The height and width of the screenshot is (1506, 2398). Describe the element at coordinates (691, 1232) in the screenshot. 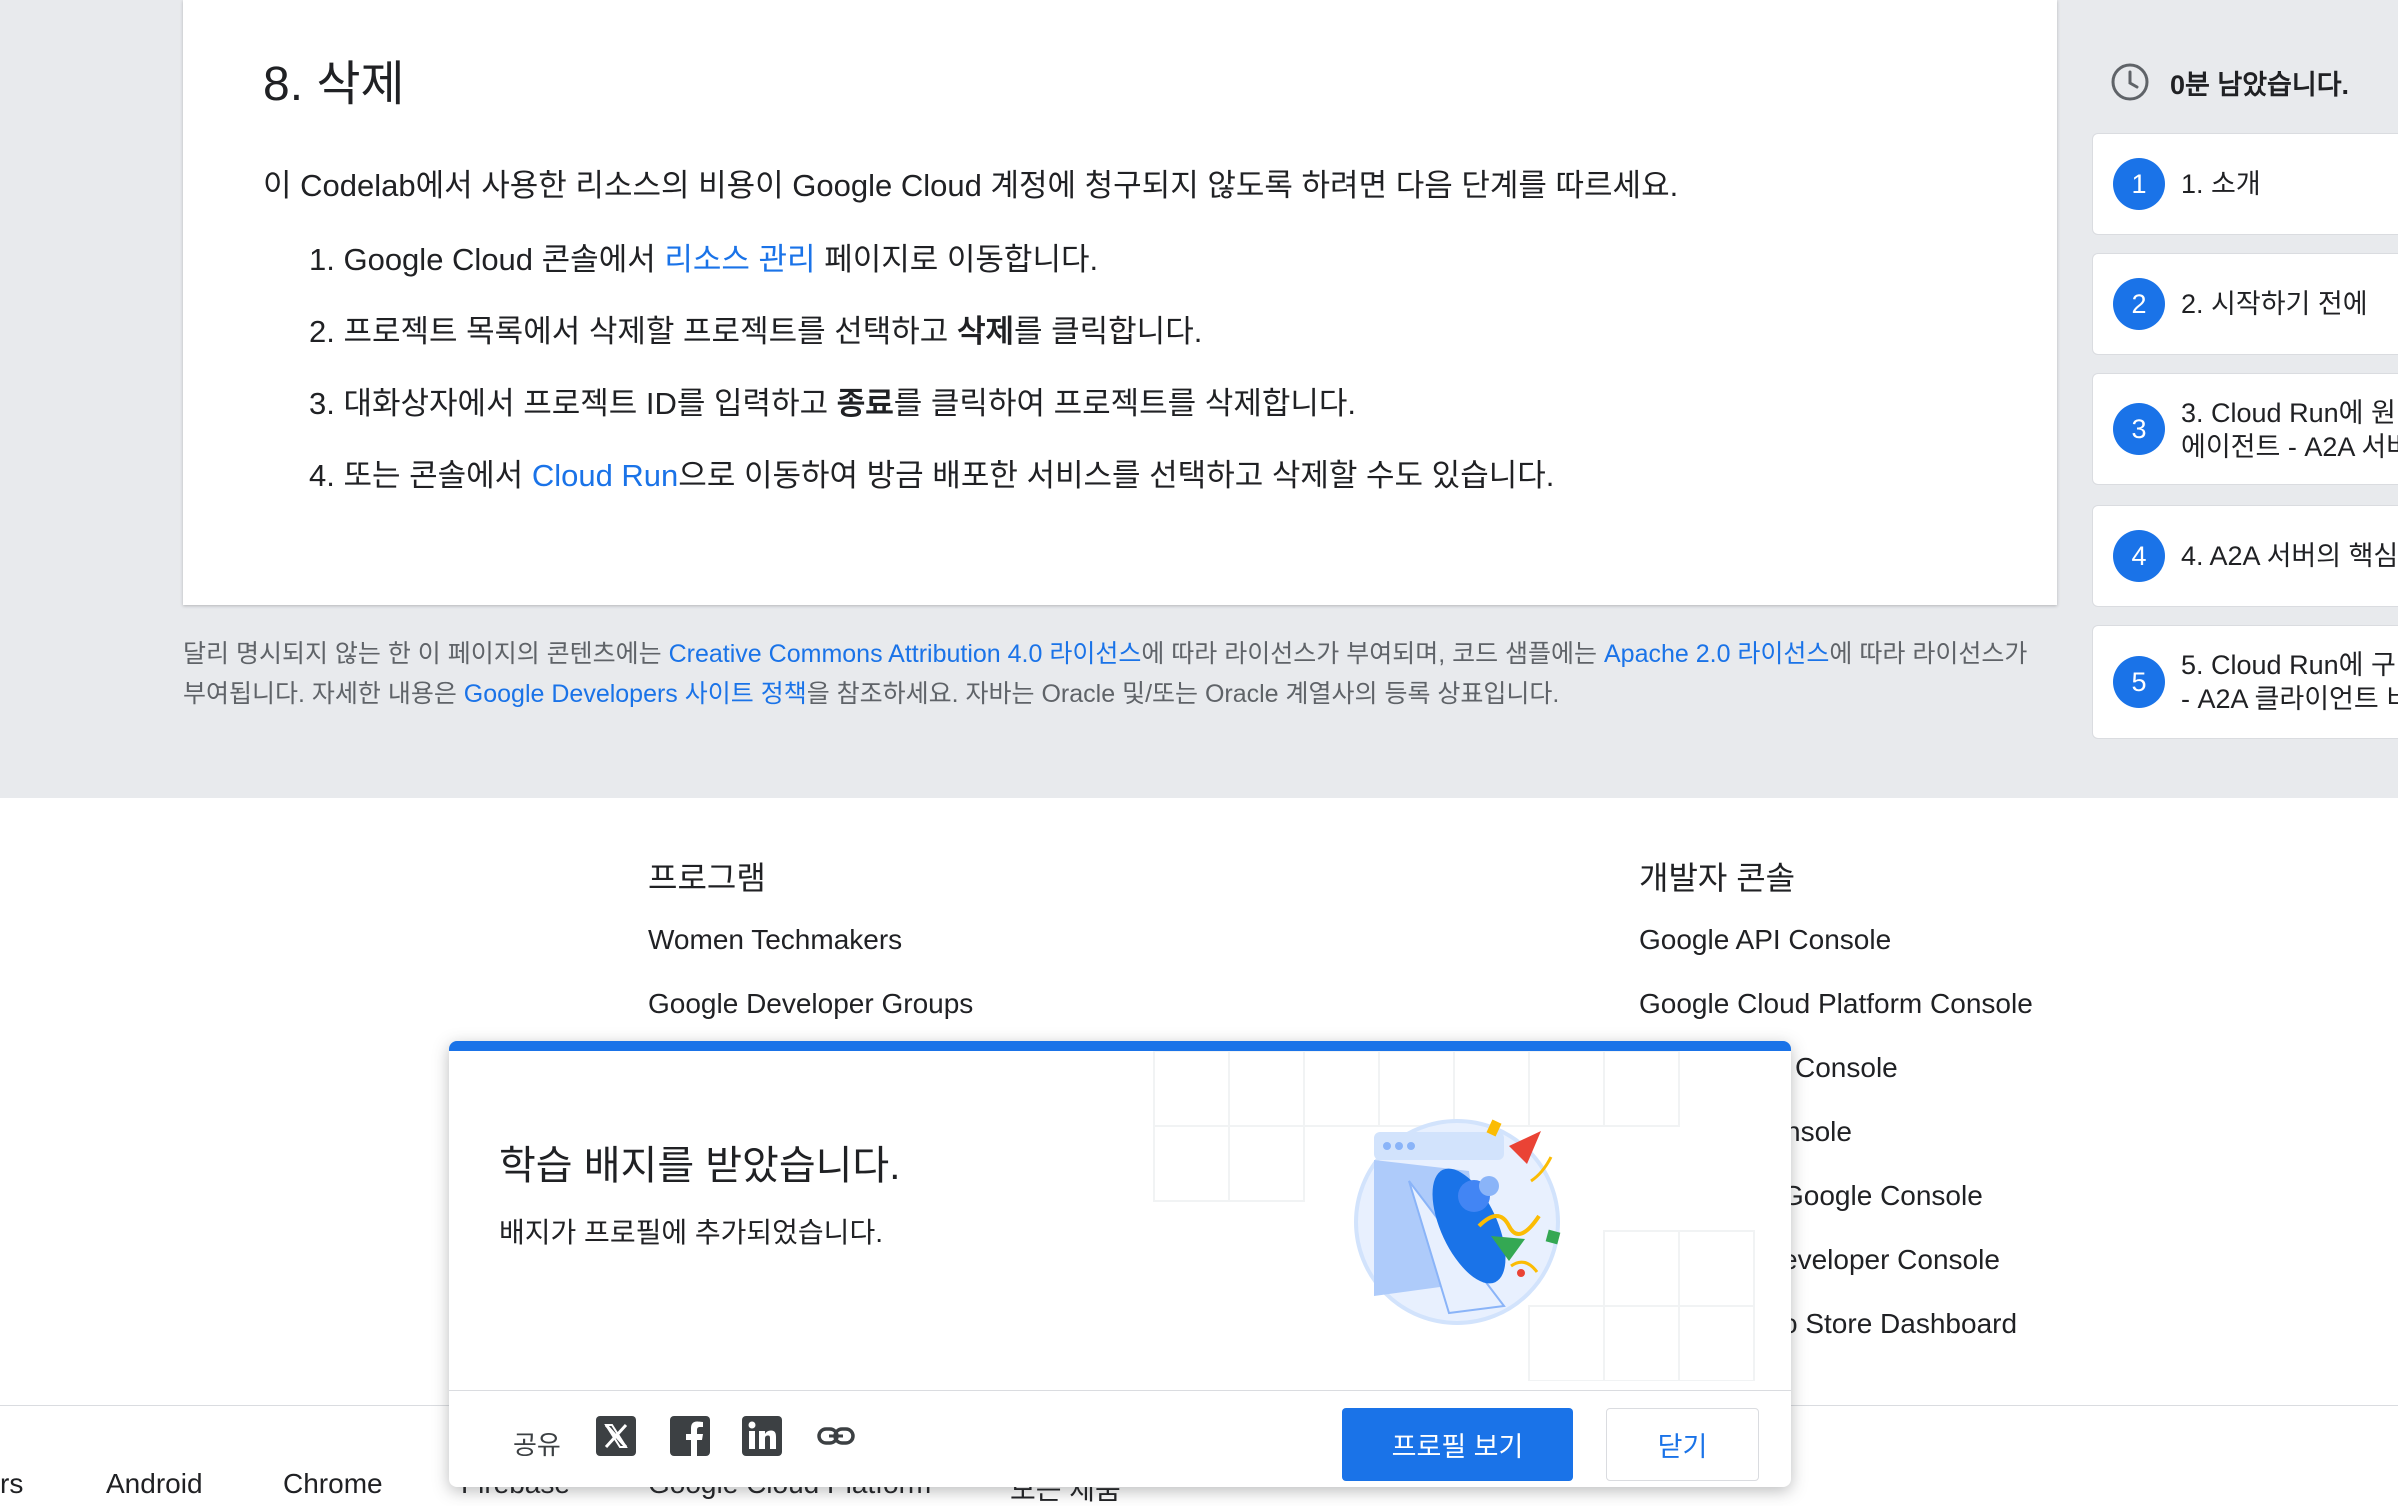

I see `dialog-subtitle: 배지가 프로필에 추가되었습니다.` at that location.